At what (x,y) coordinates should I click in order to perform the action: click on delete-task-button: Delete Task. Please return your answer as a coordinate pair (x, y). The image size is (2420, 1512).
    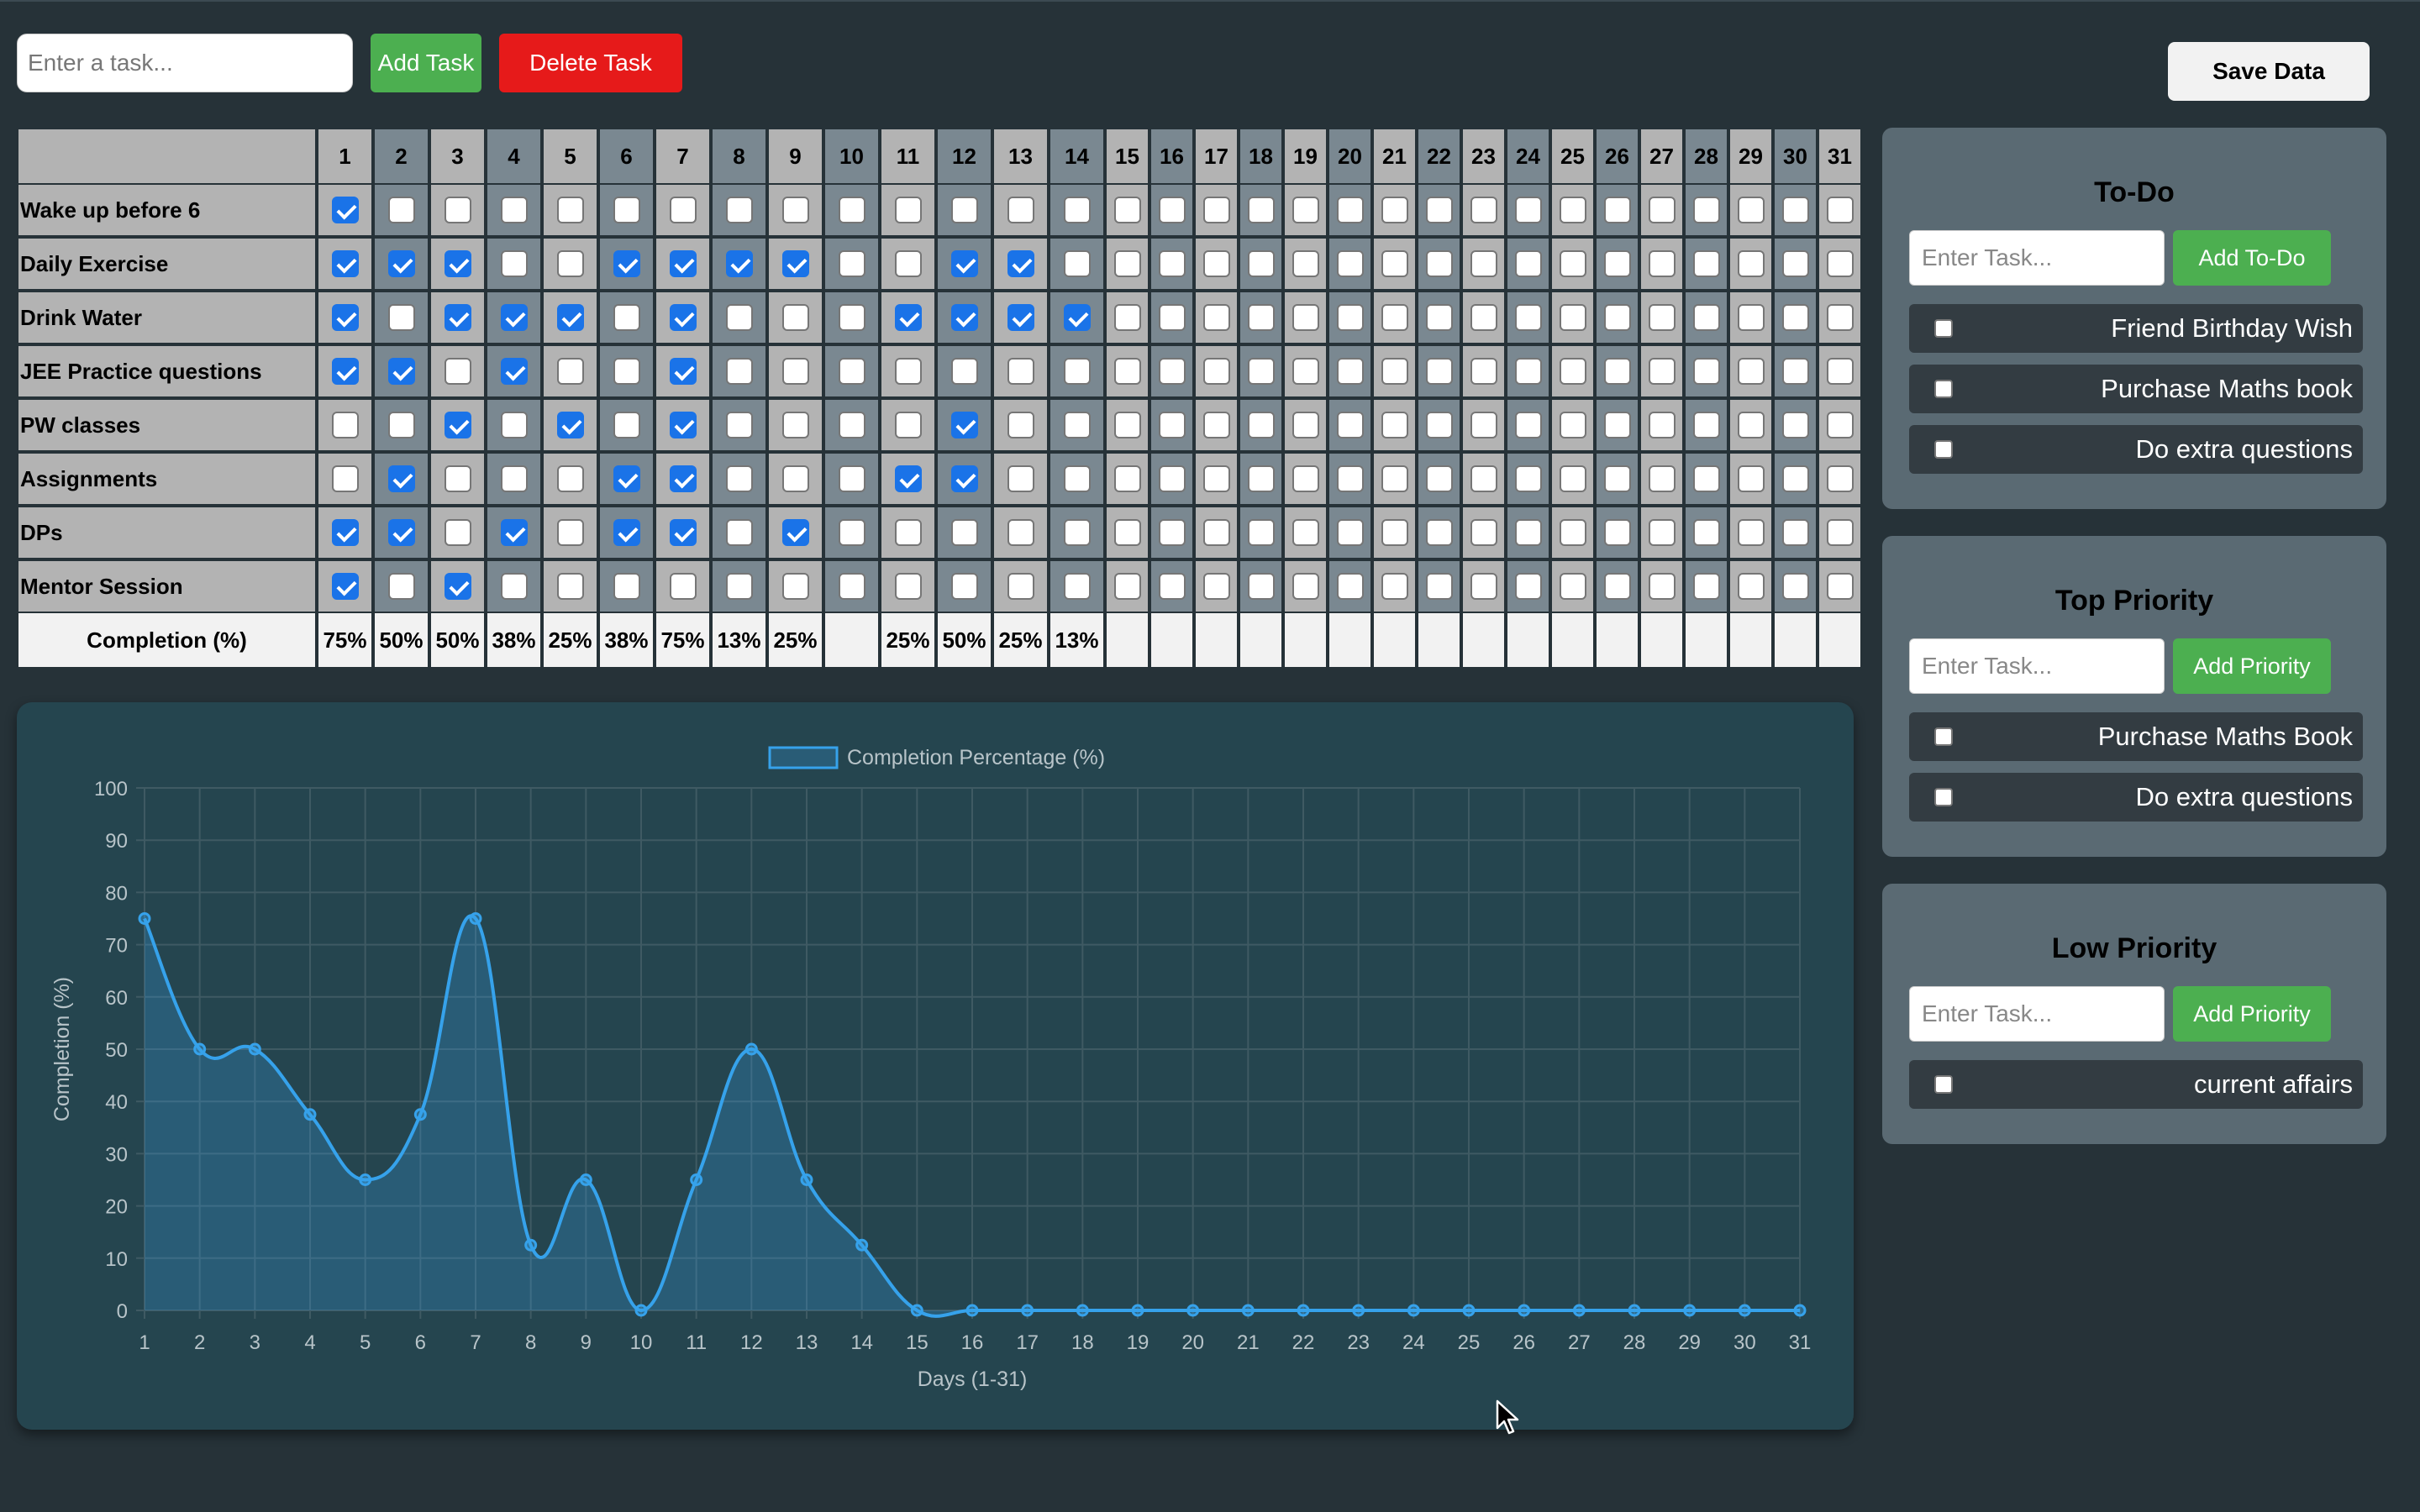
    Looking at the image, I should click on (590, 63).